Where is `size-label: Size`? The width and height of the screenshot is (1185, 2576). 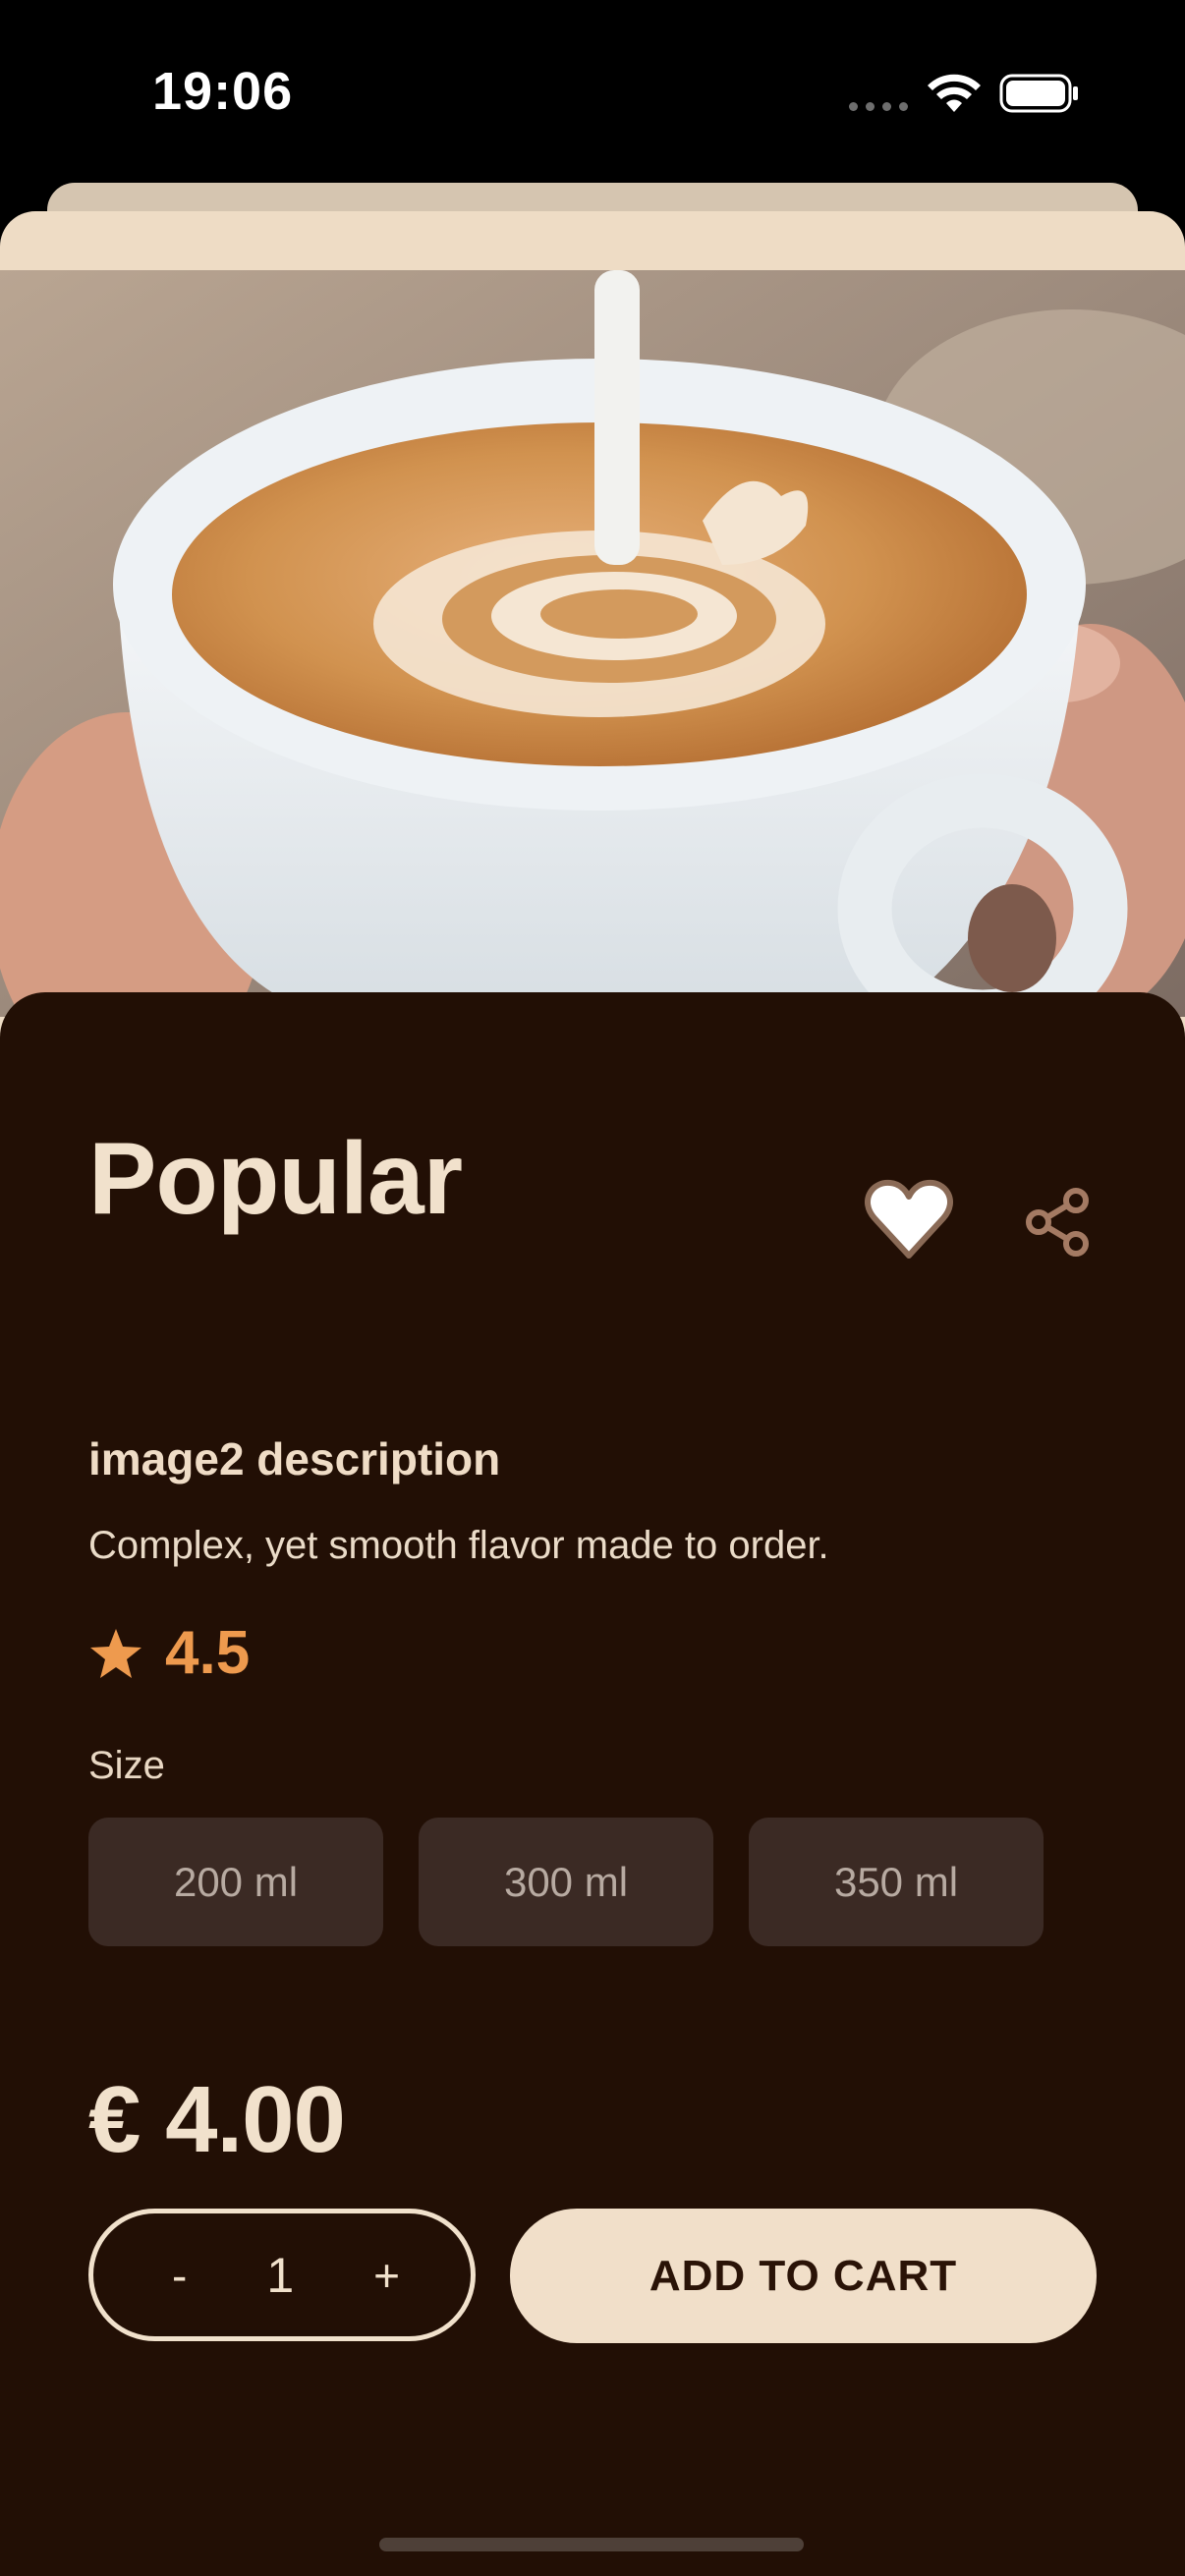
size-label: Size is located at coordinates (127, 1765).